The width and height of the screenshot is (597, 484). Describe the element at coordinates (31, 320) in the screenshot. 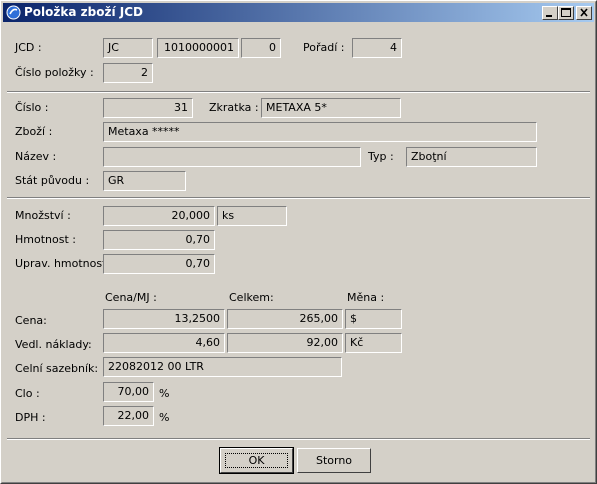

I see `cena-label: Cena:` at that location.